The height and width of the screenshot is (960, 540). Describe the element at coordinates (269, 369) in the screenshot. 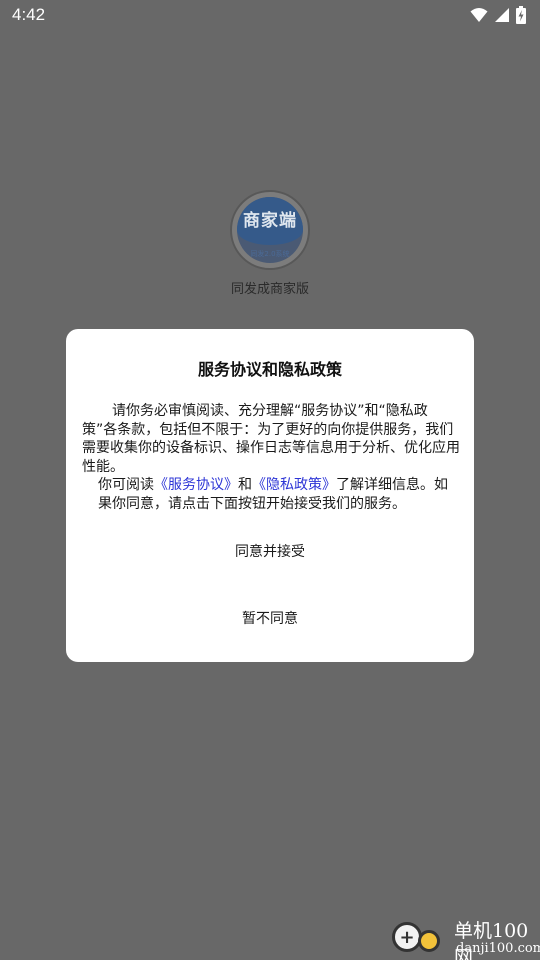

I see `dialog-title: 服务协议和隐私政策` at that location.